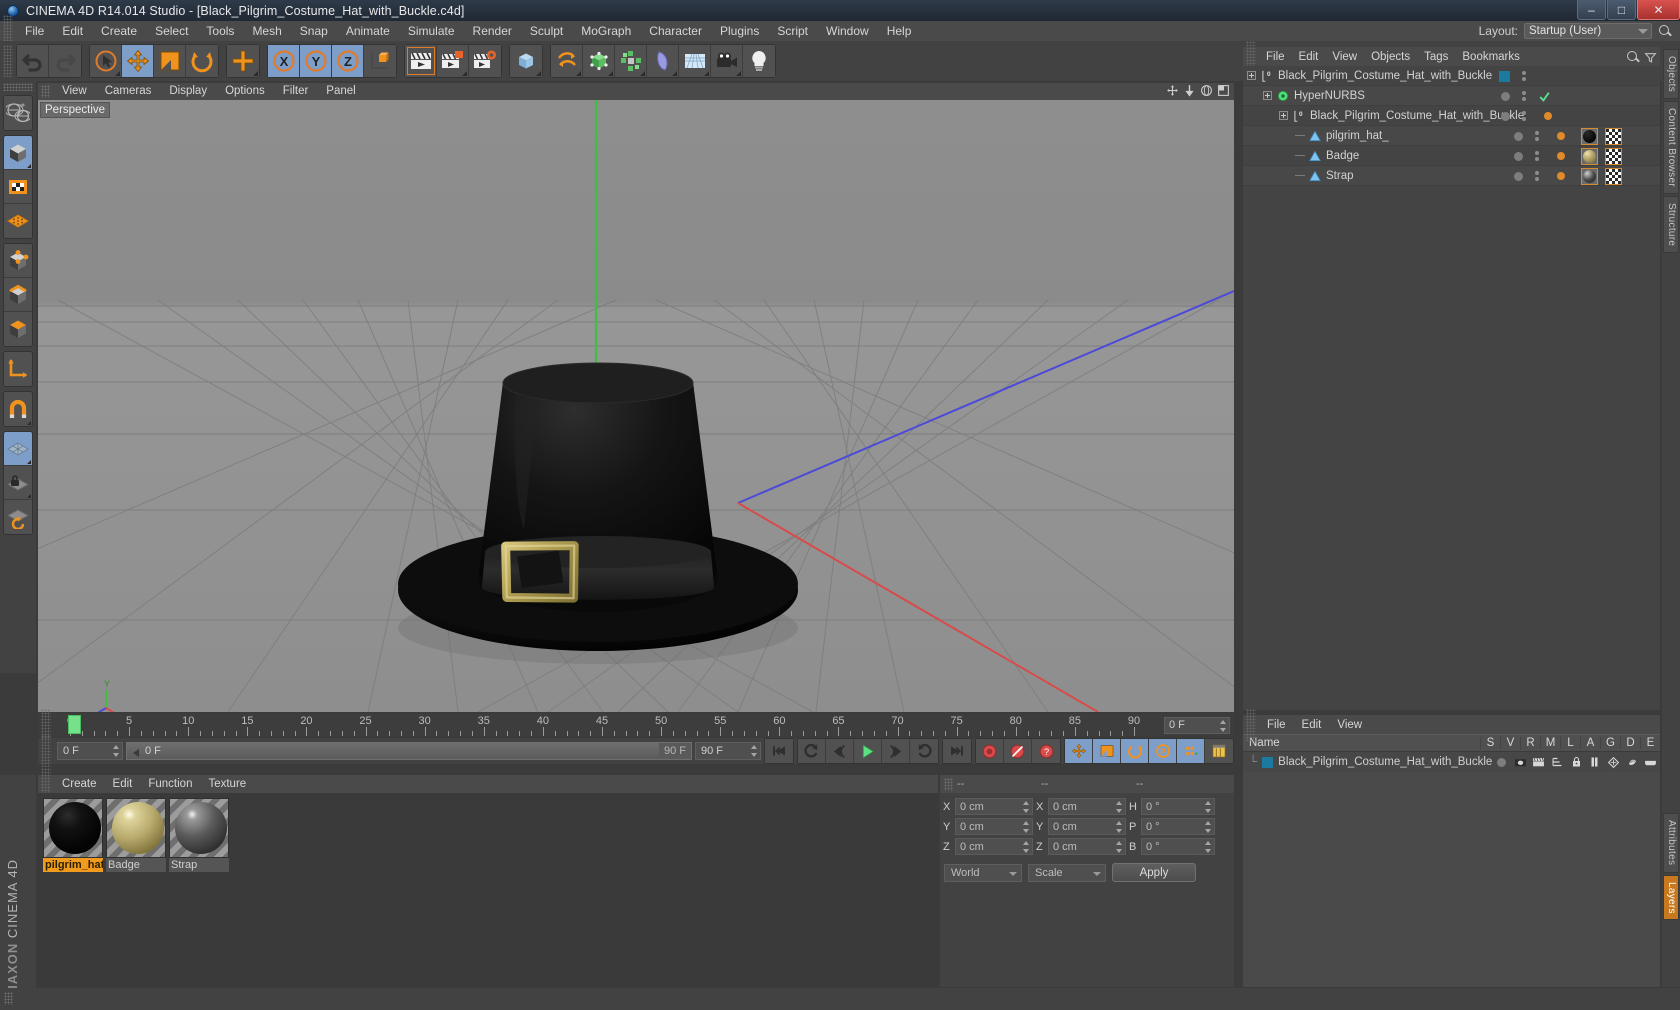 The image size is (1680, 1010). Describe the element at coordinates (1658, 10) in the screenshot. I see `close-button: ✕` at that location.